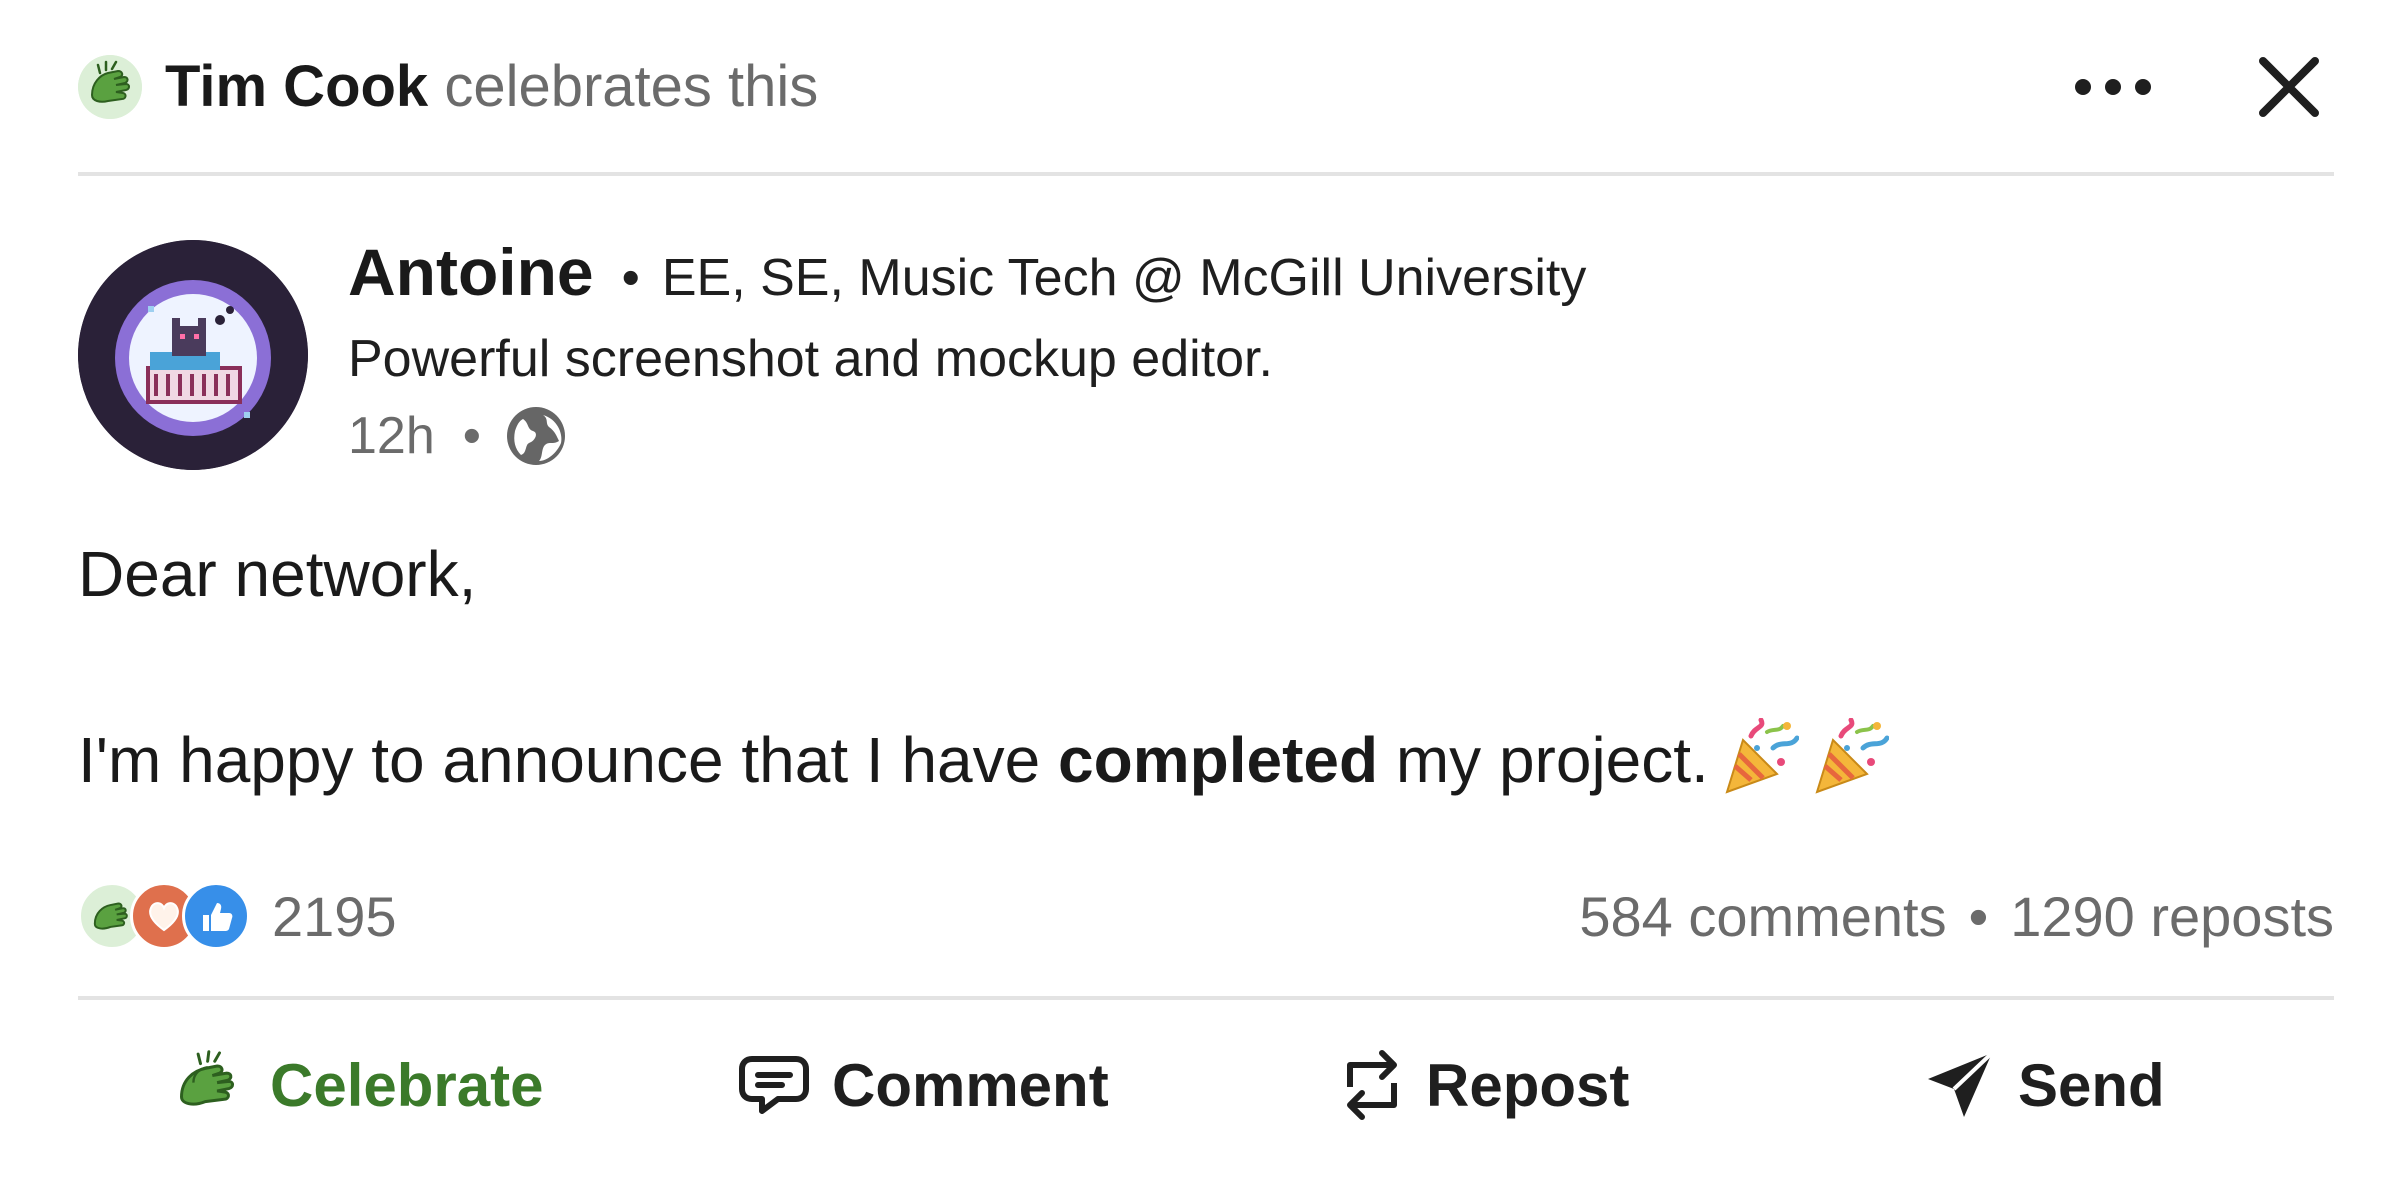 Image resolution: width=2400 pixels, height=1200 pixels. Describe the element at coordinates (970, 1085) in the screenshot. I see `comment-label: Comment` at that location.